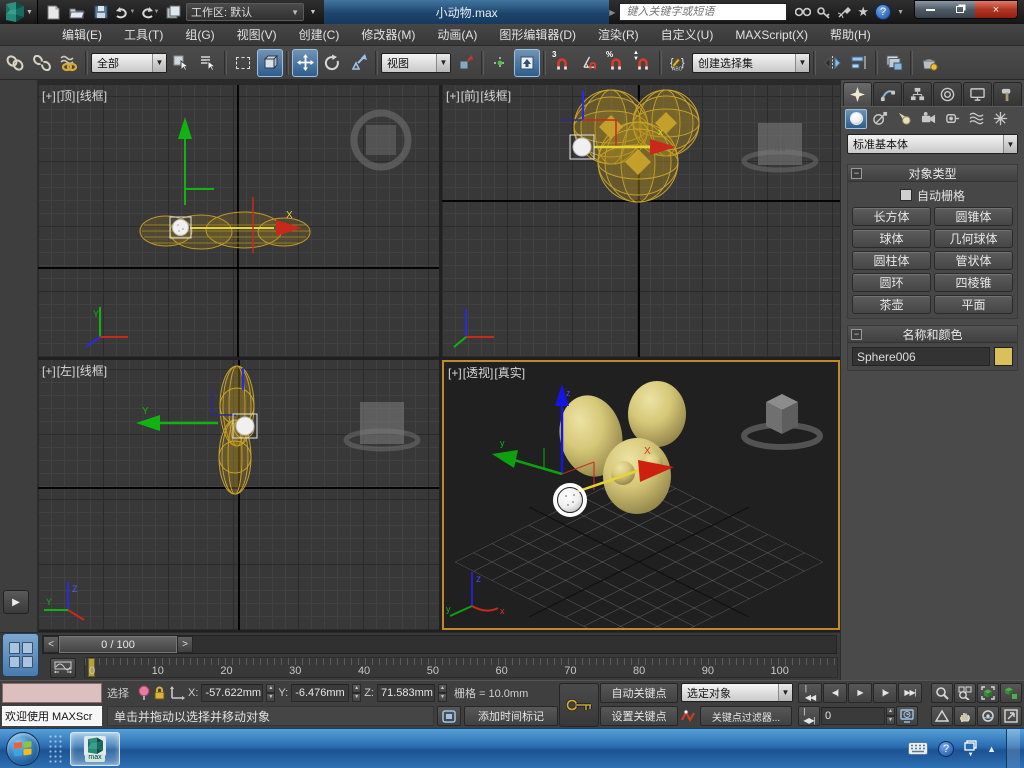 This screenshot has height=768, width=1024. What do you see at coordinates (887, 94) in the screenshot?
I see `tab-modify` at bounding box center [887, 94].